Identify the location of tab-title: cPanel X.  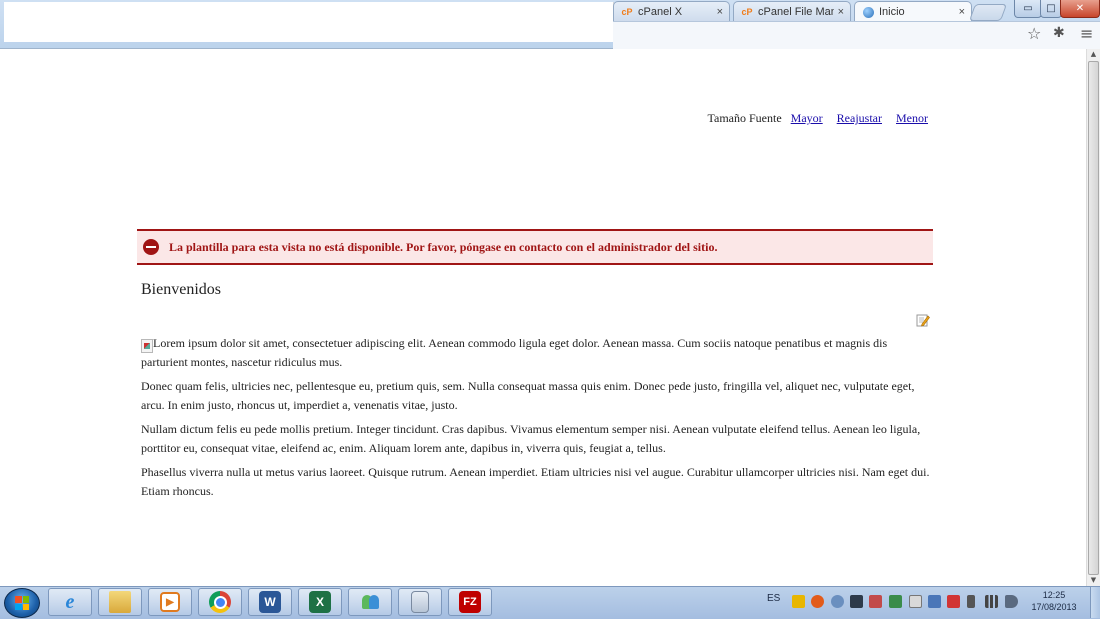
(660, 11).